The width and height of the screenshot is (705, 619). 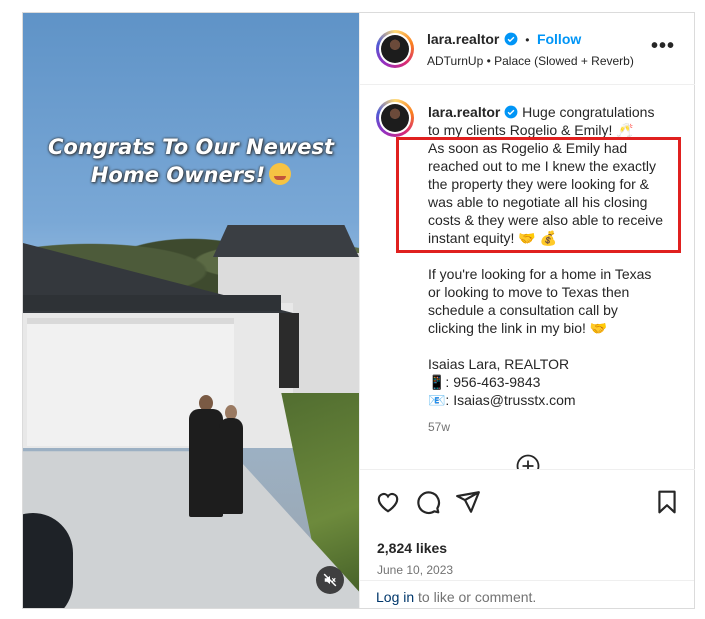 I want to click on caption-intro-line1: Huge congratulations, so click(x=588, y=112).